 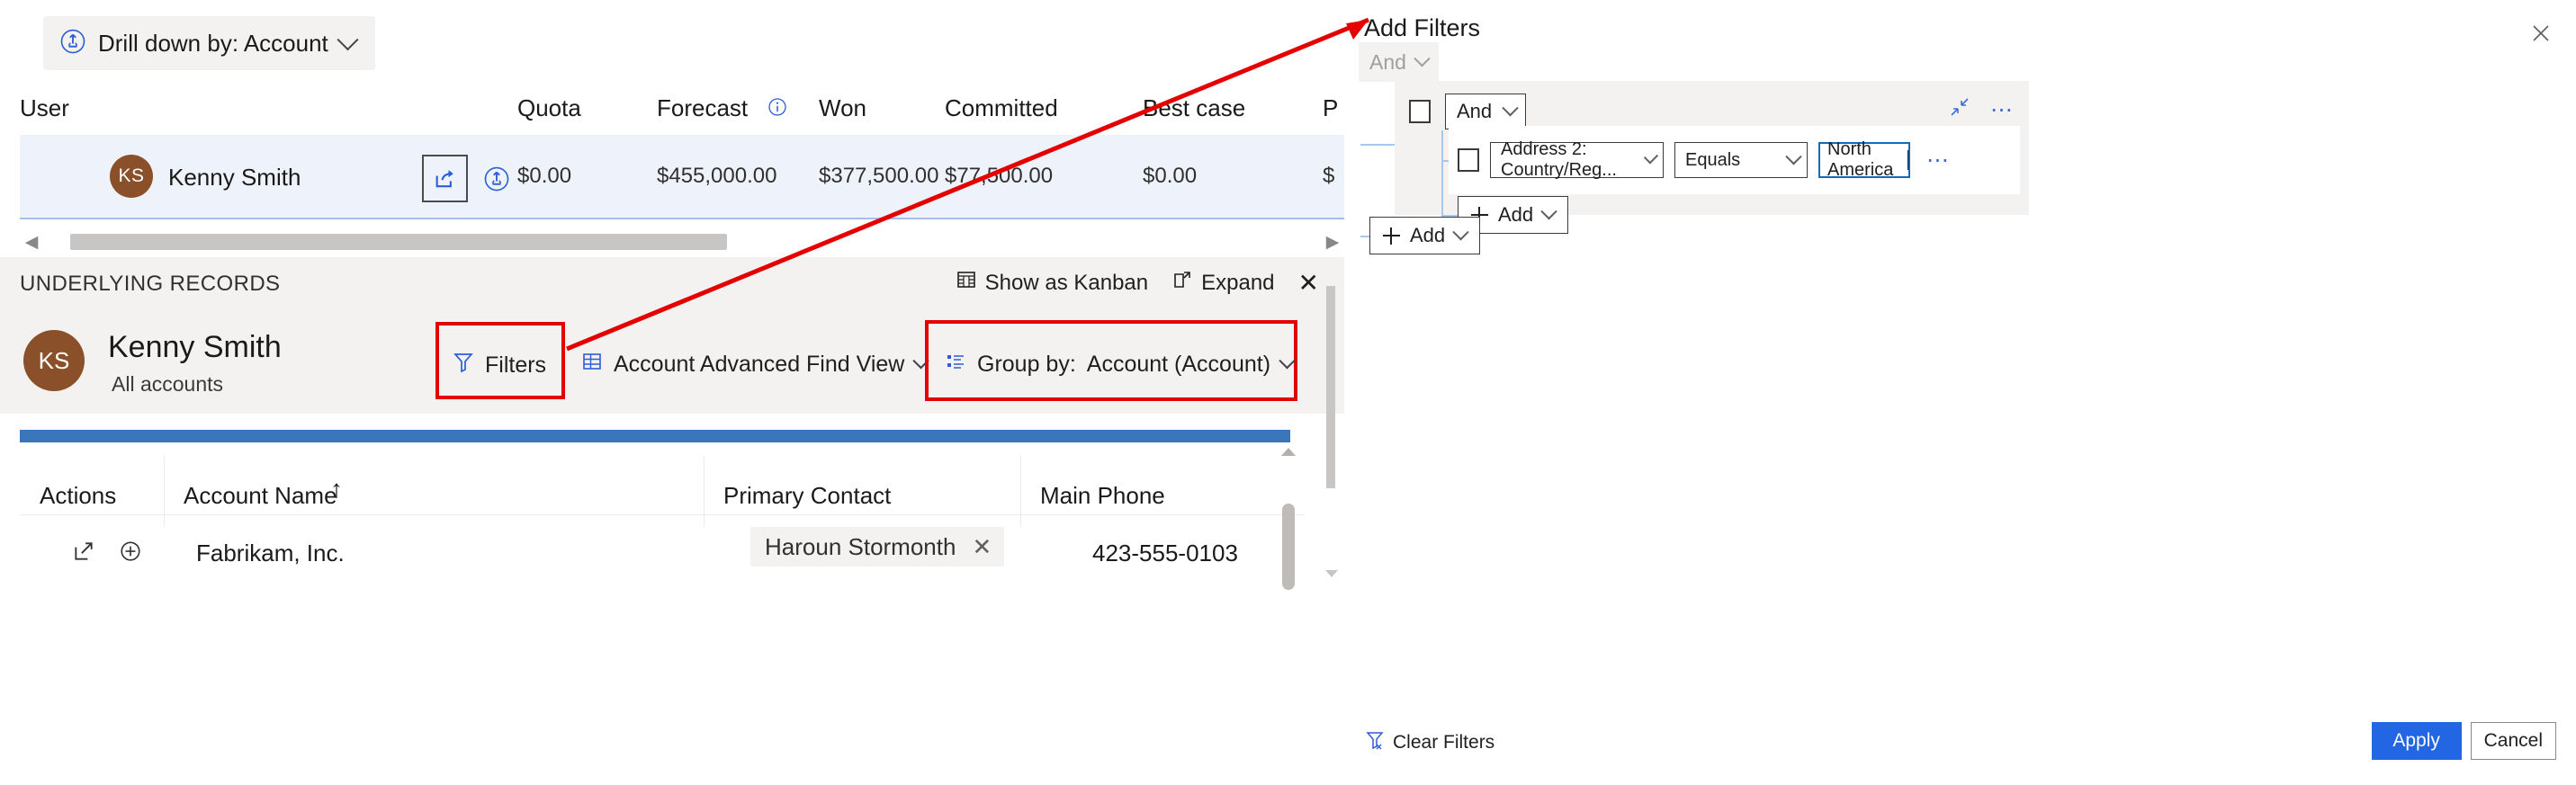 I want to click on group-checkbox, so click(x=1420, y=111).